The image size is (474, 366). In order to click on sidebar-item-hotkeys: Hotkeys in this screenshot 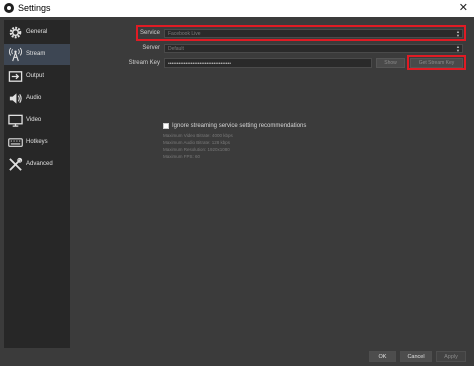, I will do `click(37, 142)`.